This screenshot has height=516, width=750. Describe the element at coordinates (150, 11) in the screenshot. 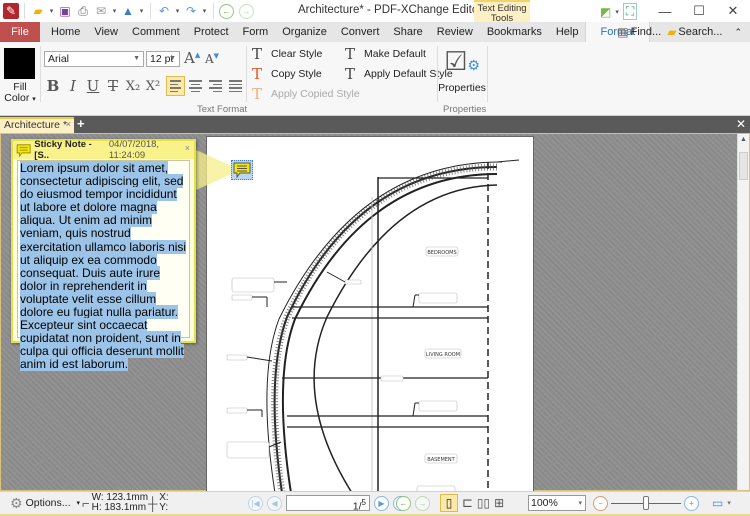

I see `separator` at that location.